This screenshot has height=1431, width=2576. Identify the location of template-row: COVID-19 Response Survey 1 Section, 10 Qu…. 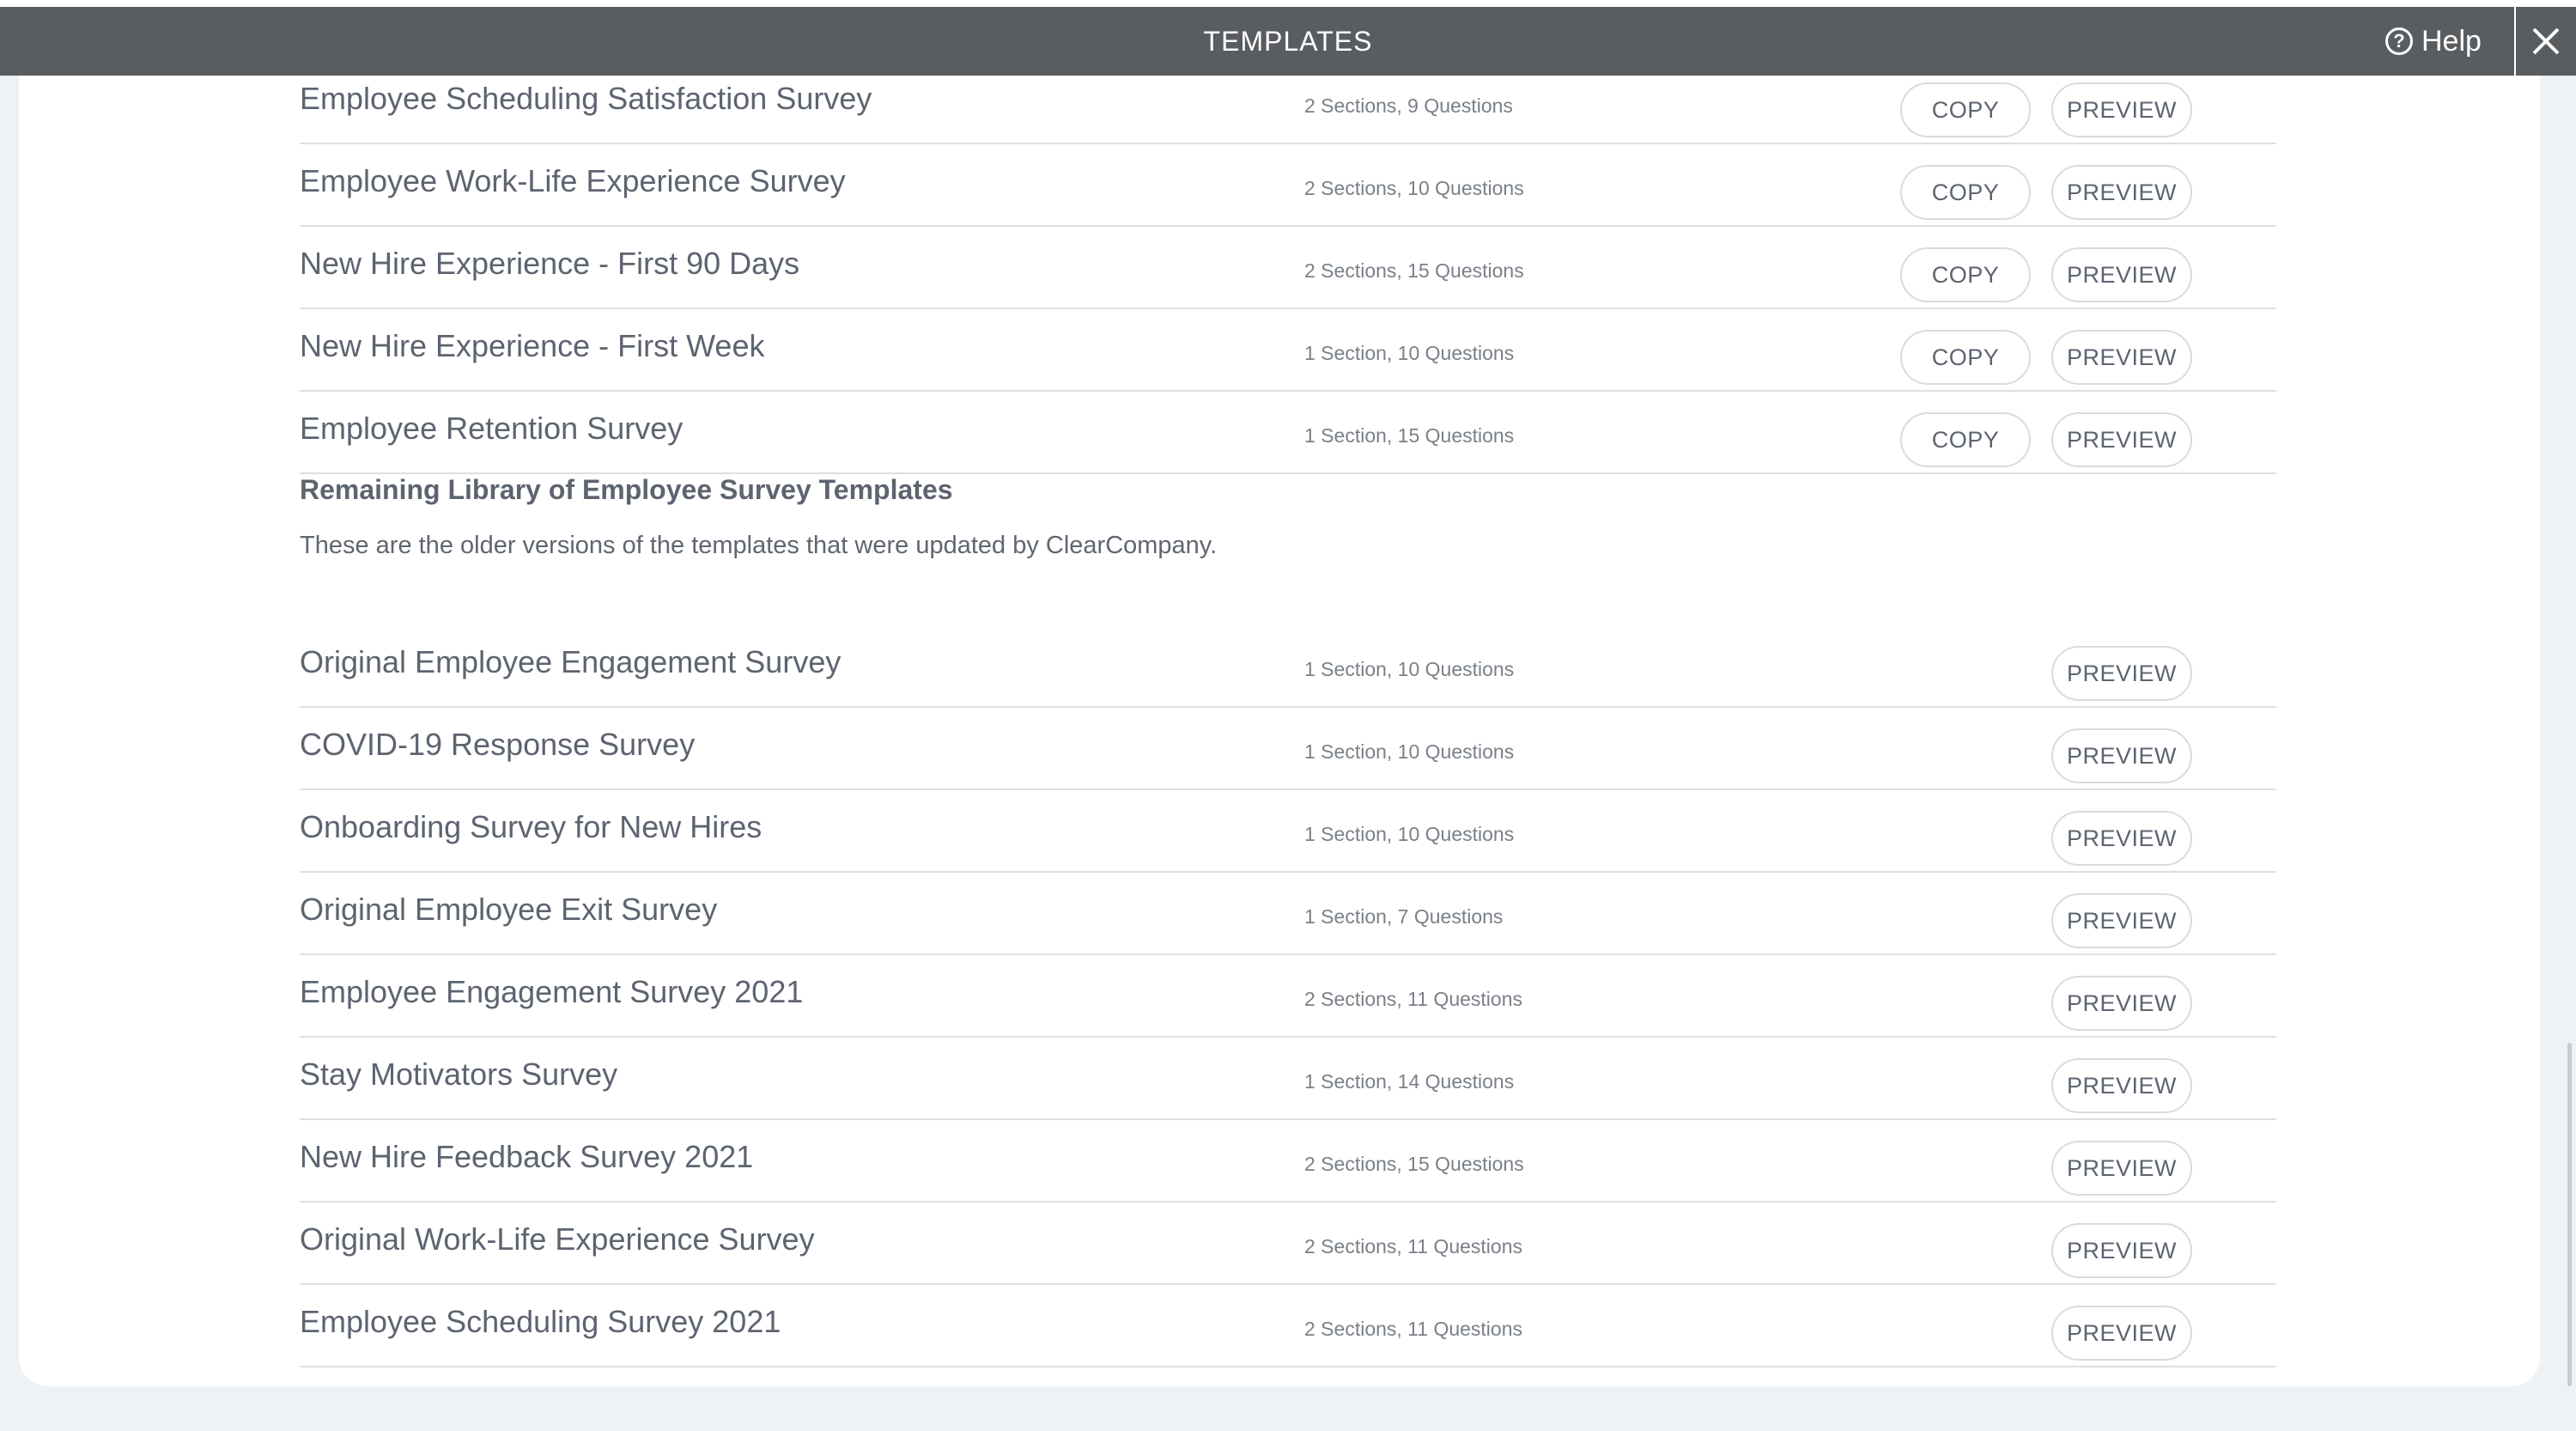
(1288, 749).